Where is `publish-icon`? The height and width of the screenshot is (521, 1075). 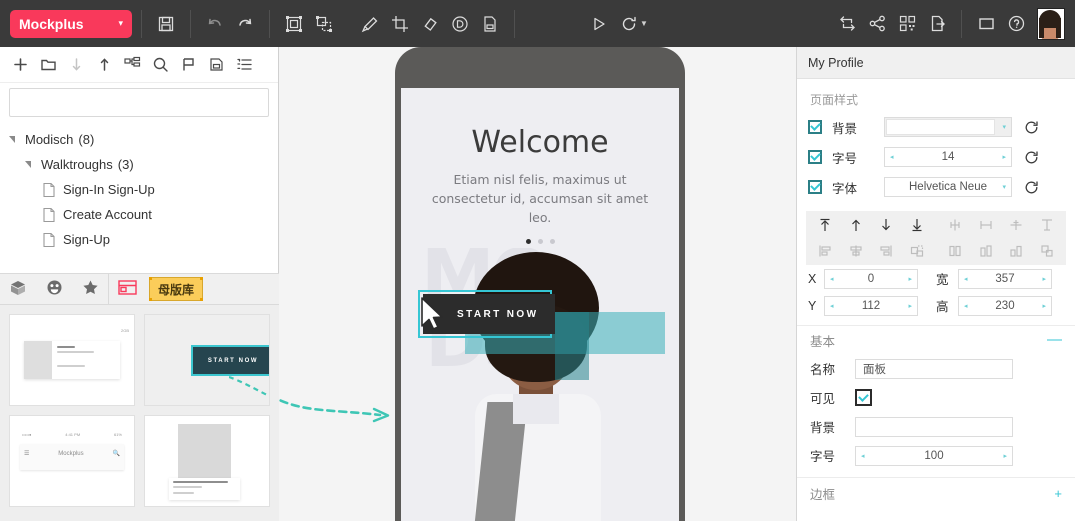
publish-icon is located at coordinates (847, 24).